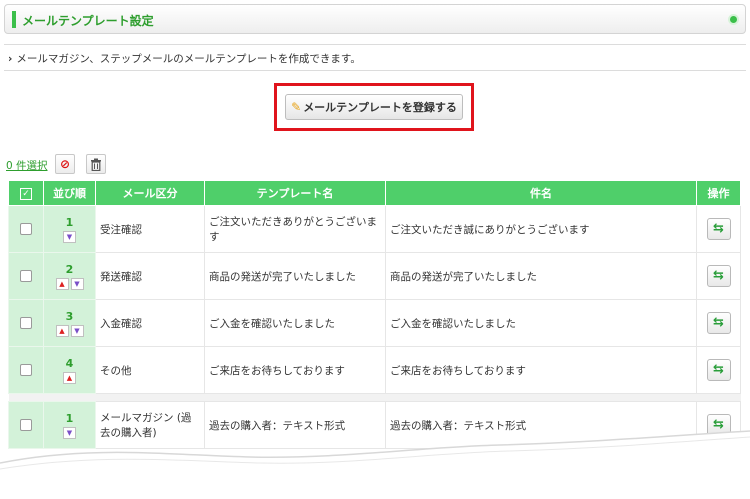 The height and width of the screenshot is (499, 750). What do you see at coordinates (295, 229) in the screenshot?
I see `template-name-cell: ご注文いただきありがとうございます` at bounding box center [295, 229].